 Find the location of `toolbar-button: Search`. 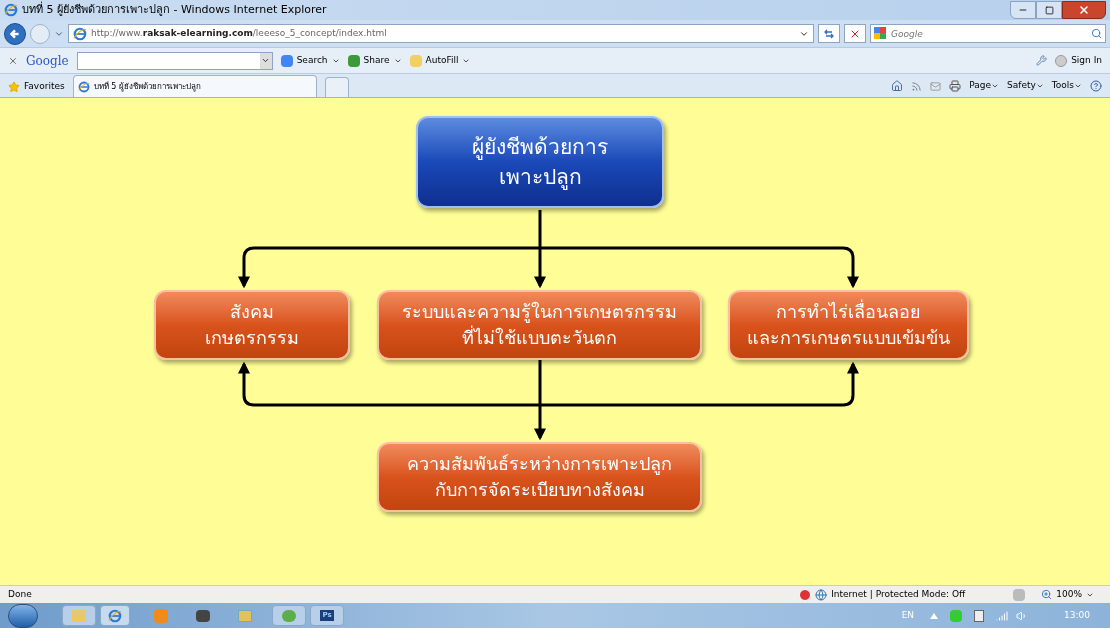

toolbar-button: Search is located at coordinates (310, 60).